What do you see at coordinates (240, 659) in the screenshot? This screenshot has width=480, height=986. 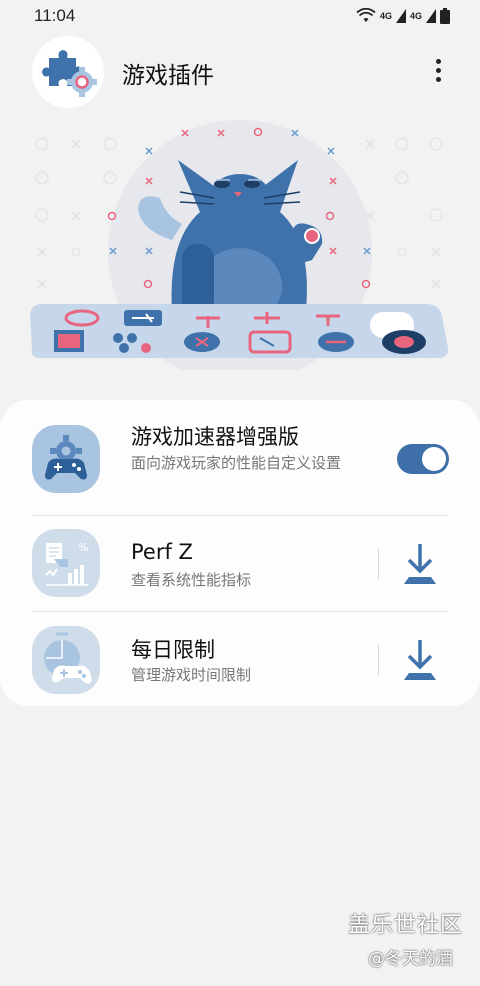 I see `list-item-daily-limit: 每日限制 管理游戏时间限制` at bounding box center [240, 659].